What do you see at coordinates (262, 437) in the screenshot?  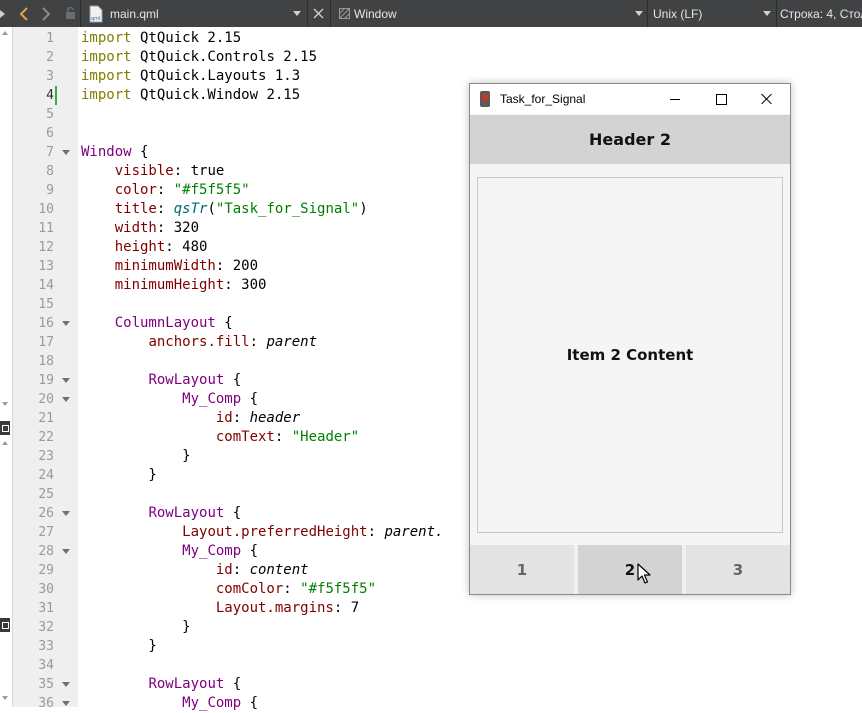 I see `code-line: comText: "Header"` at bounding box center [262, 437].